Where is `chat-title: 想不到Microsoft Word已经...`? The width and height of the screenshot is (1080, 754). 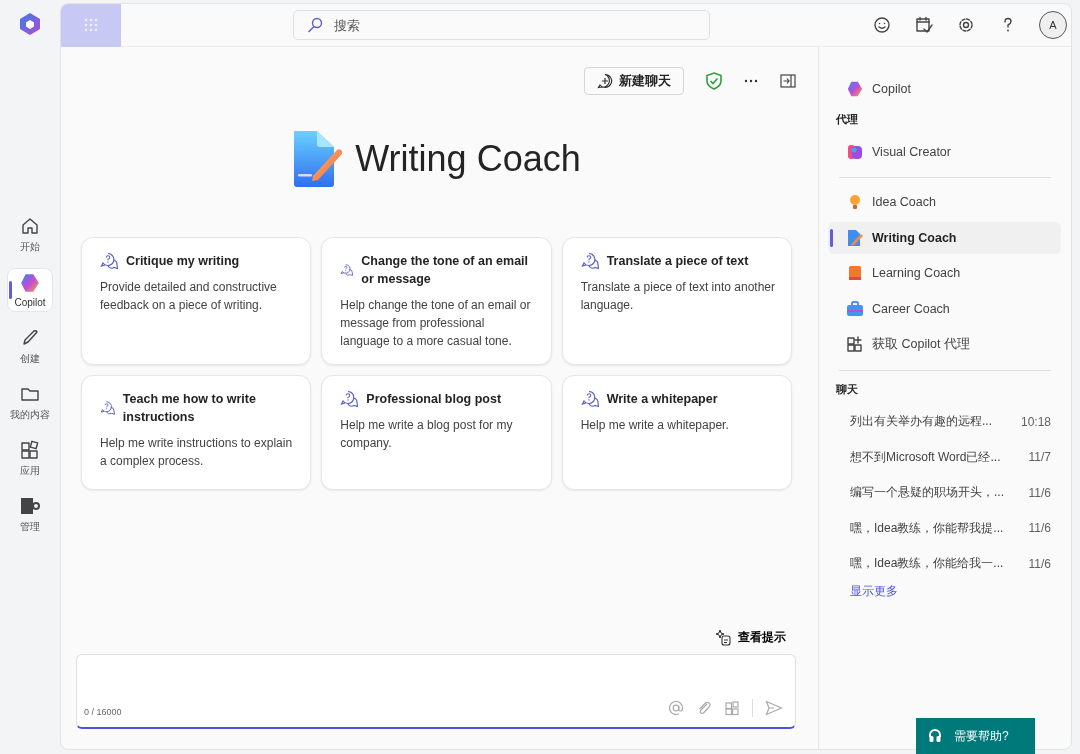
chat-title: 想不到Microsoft Word已经... is located at coordinates (926, 457).